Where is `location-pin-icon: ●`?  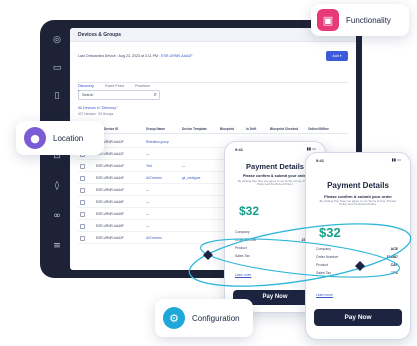 location-pin-icon: ● is located at coordinates (35, 138).